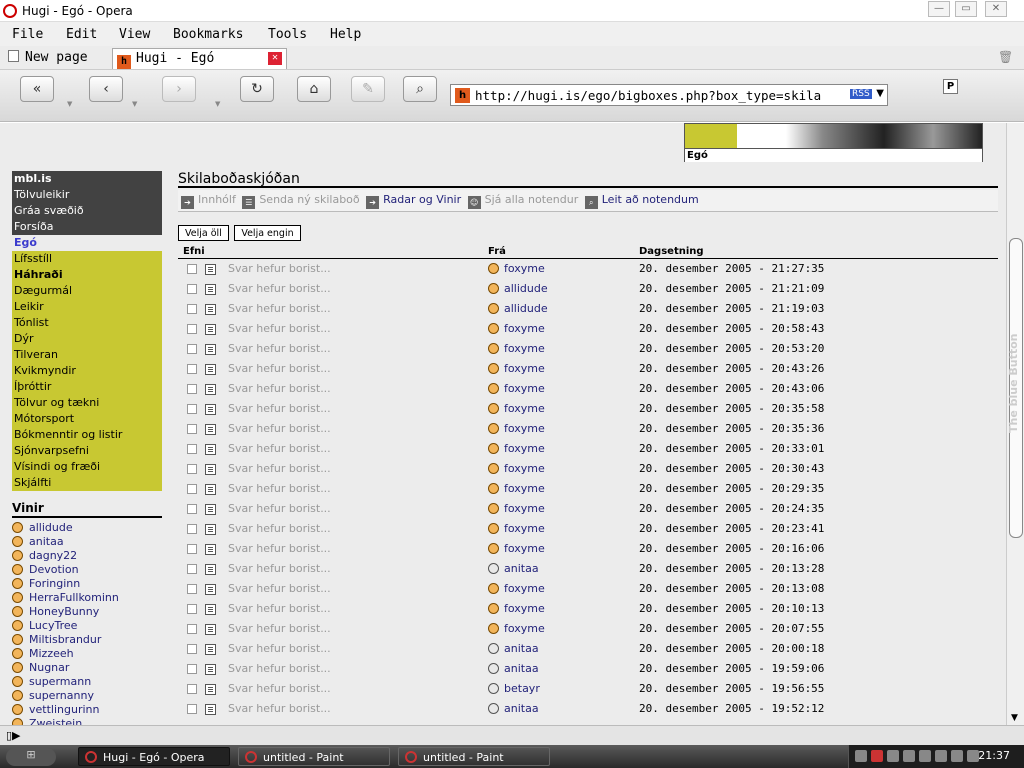  Describe the element at coordinates (87, 371) in the screenshot. I see `nav-item-kvikmyndir: Kvikmyndir` at that location.